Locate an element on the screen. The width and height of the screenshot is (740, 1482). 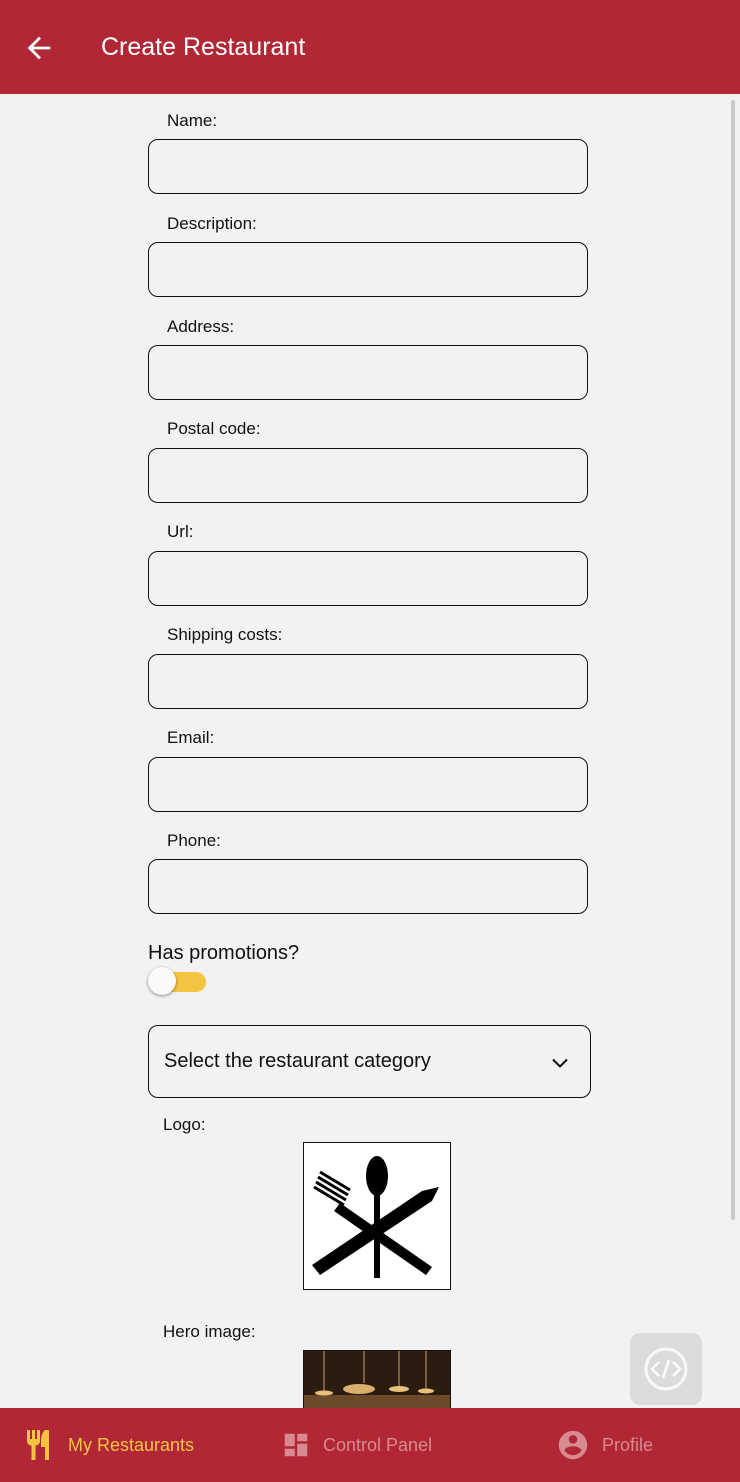
promotions-label: Has promotions? is located at coordinates (224, 953).